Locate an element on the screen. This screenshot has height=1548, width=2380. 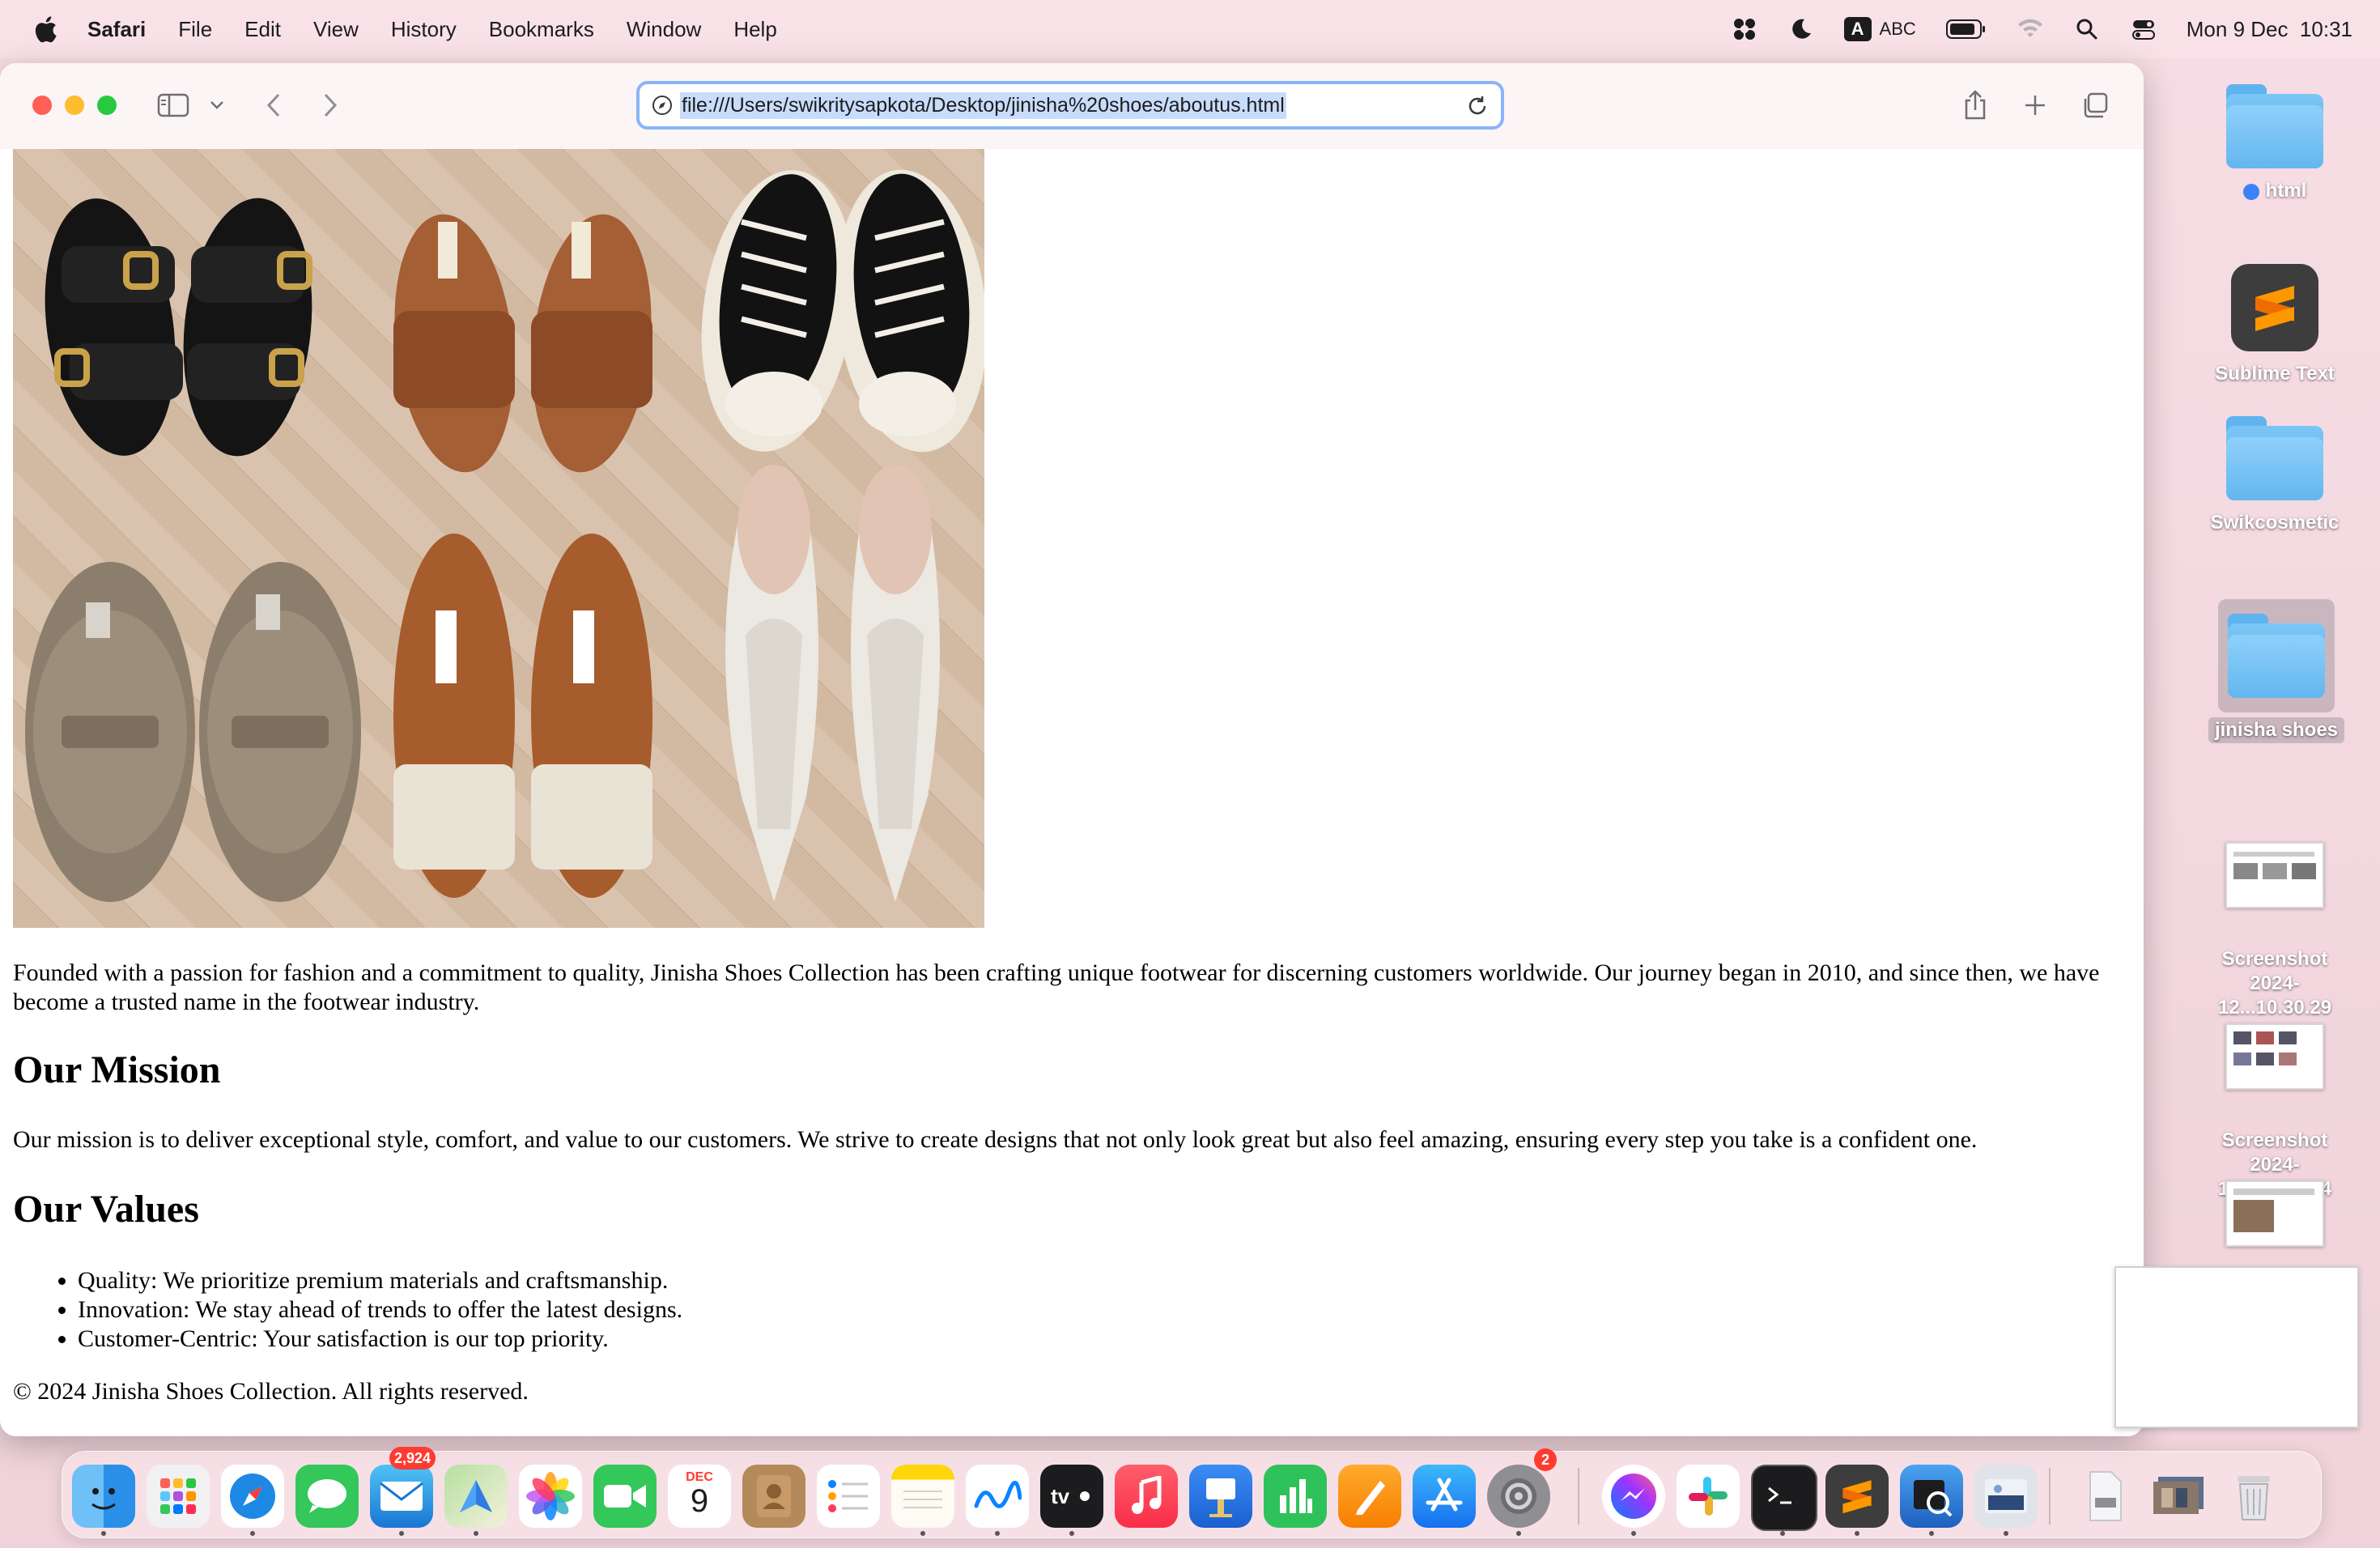
screenshot-preview-thumbnail is located at coordinates (2236, 1347).